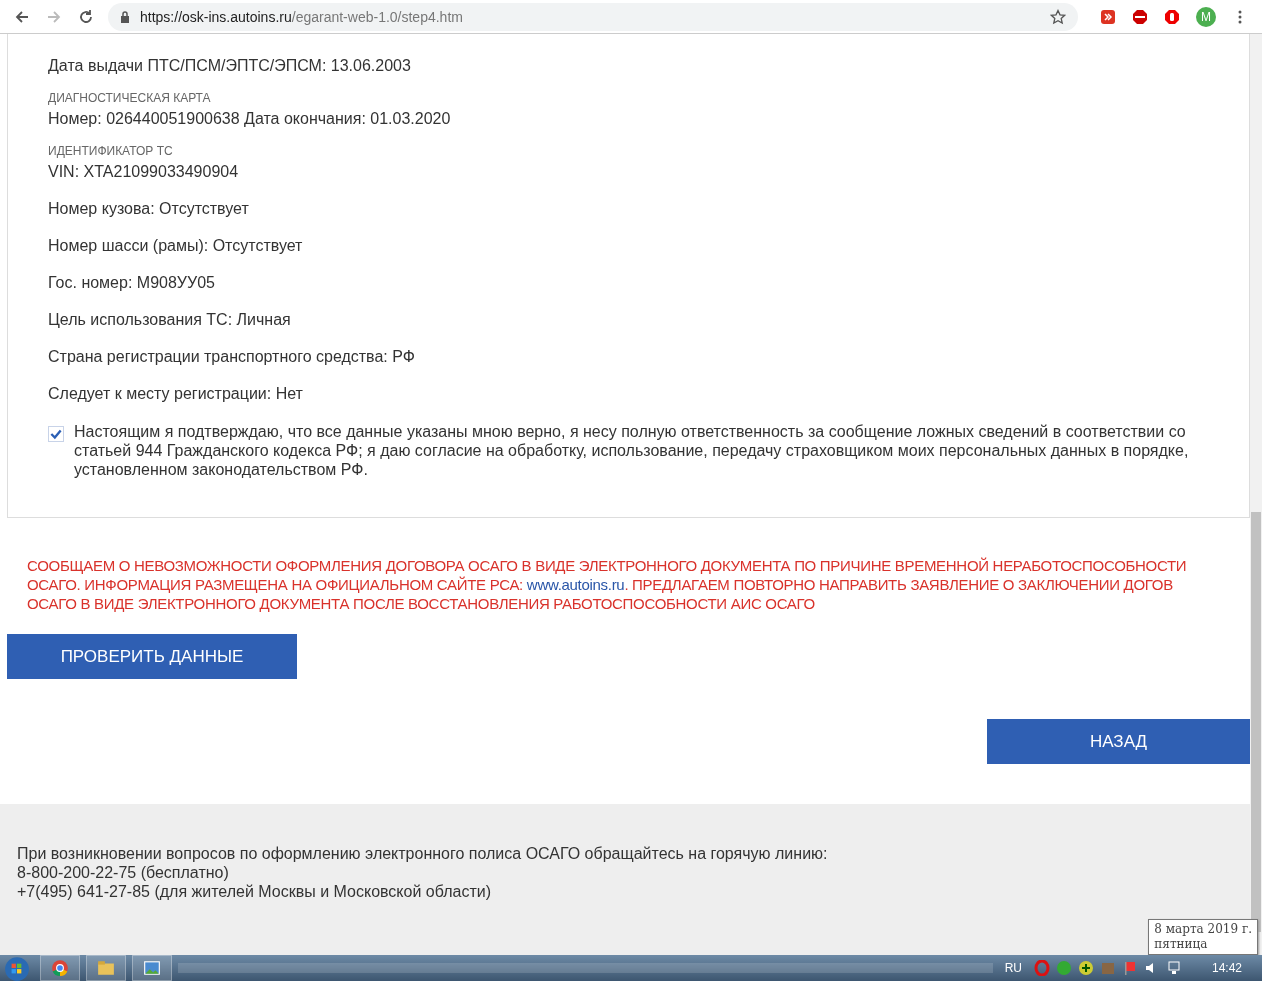  What do you see at coordinates (254, 891) in the screenshot?
I see `footer-text: +7(495) 641-27-85 (для жителей Москвы и Московской области)` at bounding box center [254, 891].